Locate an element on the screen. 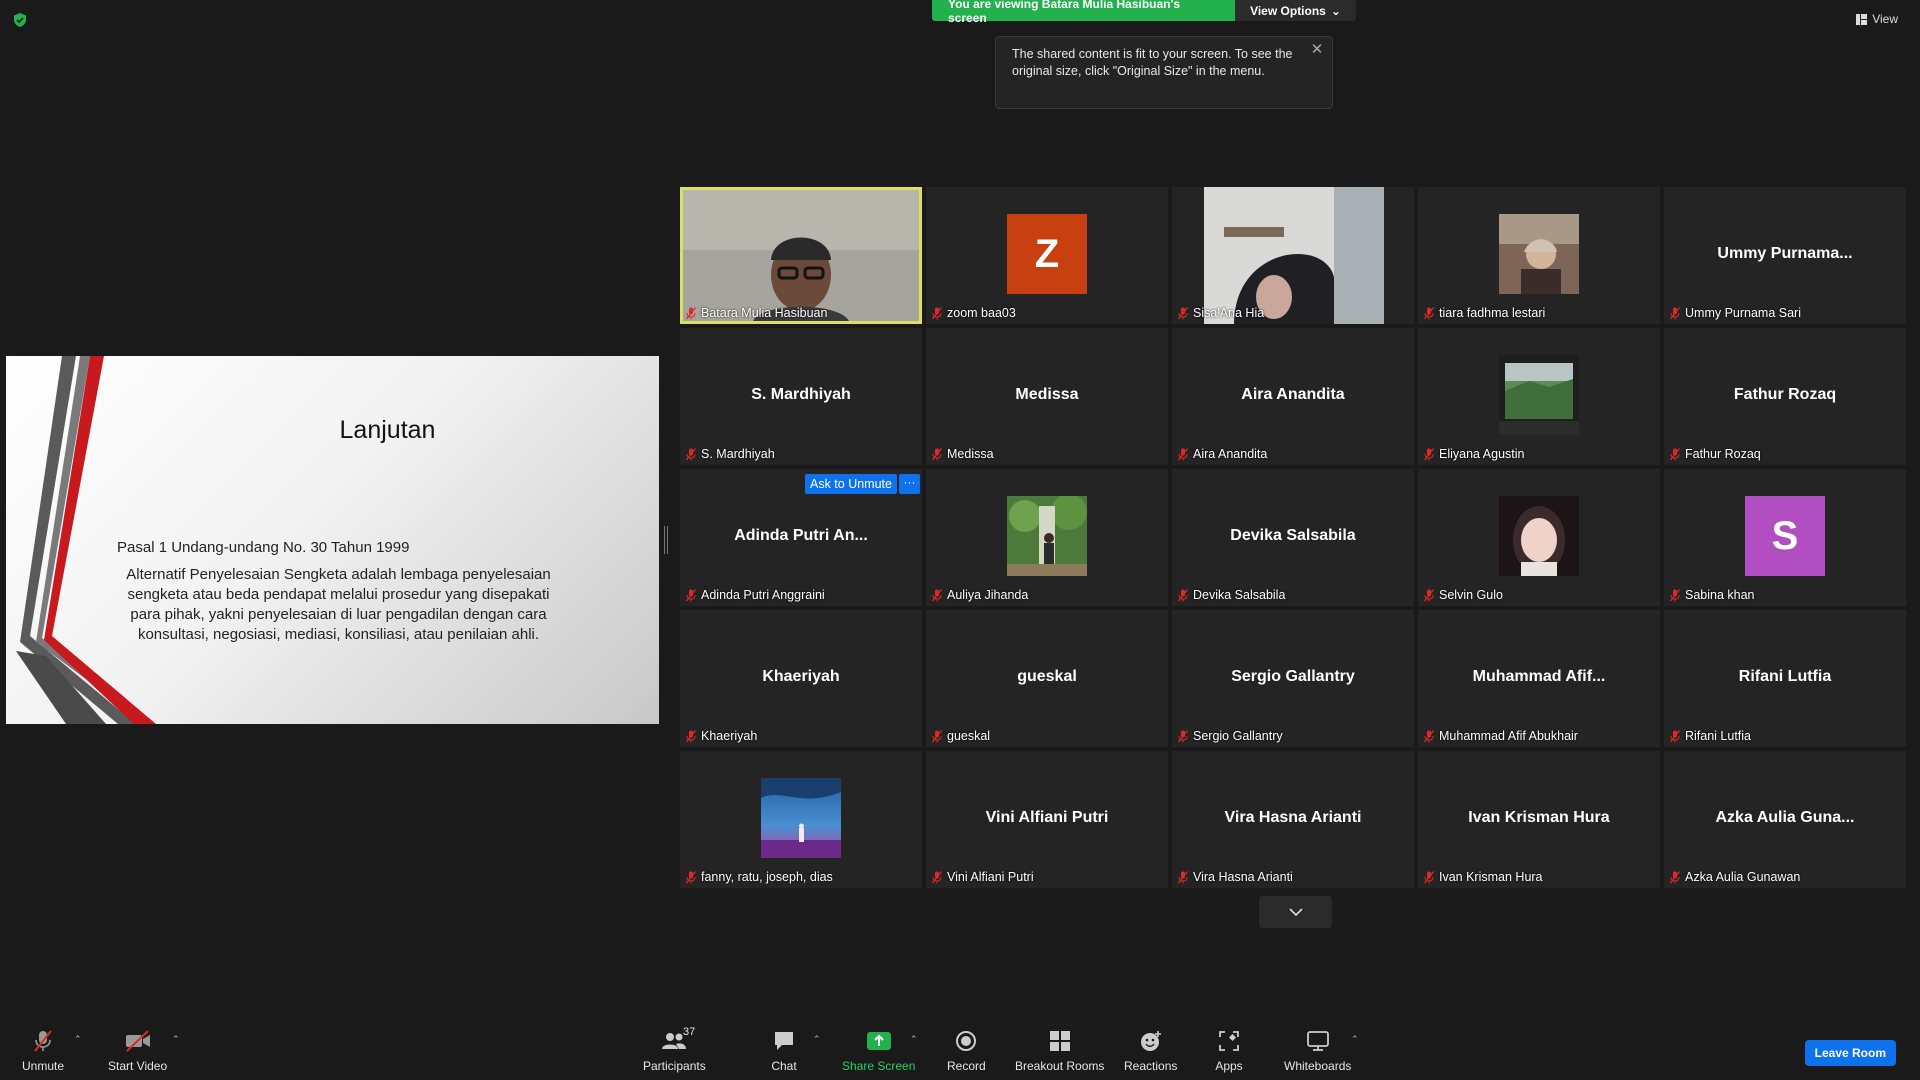  slide-title: Lanjutan is located at coordinates (387, 430).